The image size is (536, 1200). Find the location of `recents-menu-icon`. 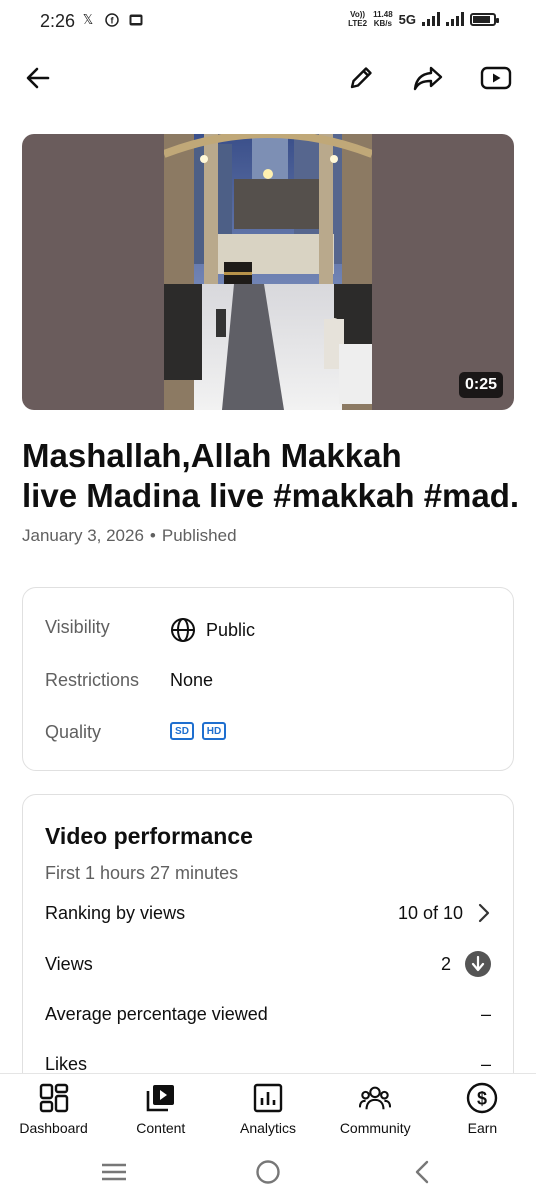

recents-menu-icon is located at coordinates (114, 1172).